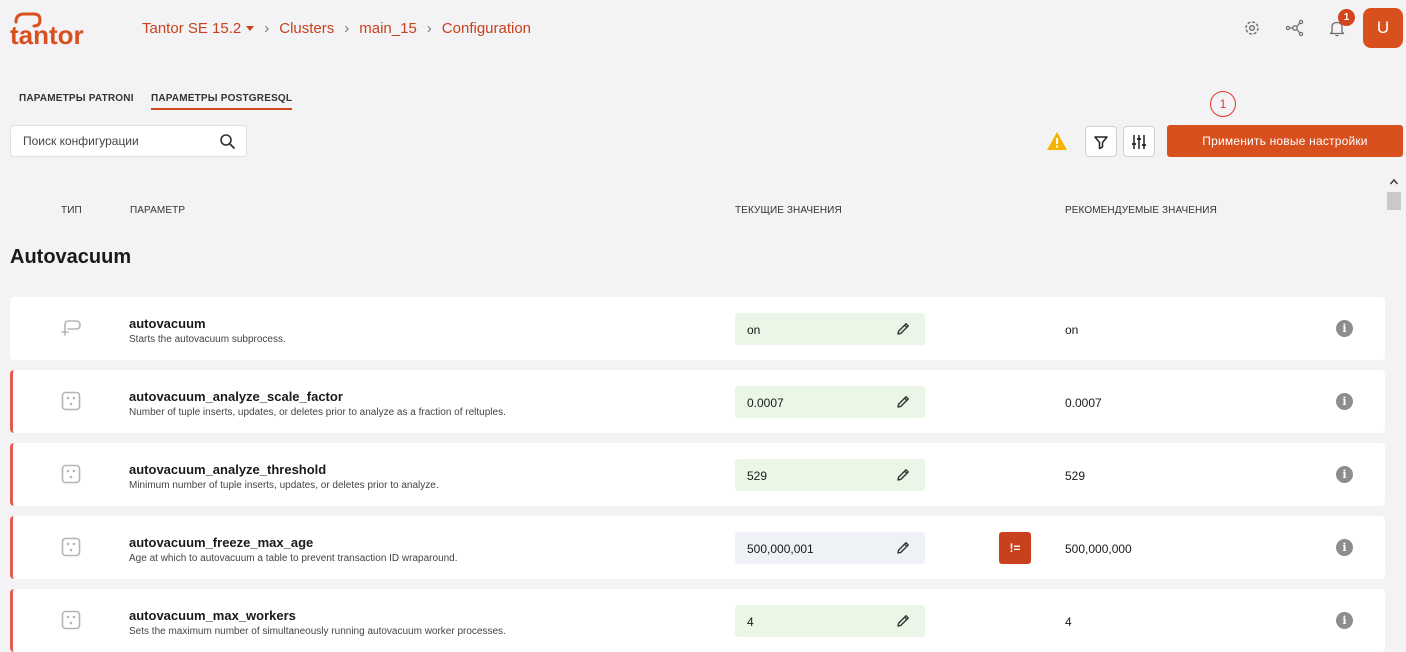 This screenshot has width=1406, height=652. What do you see at coordinates (1394, 201) in the screenshot?
I see `scrollbar-thumb` at bounding box center [1394, 201].